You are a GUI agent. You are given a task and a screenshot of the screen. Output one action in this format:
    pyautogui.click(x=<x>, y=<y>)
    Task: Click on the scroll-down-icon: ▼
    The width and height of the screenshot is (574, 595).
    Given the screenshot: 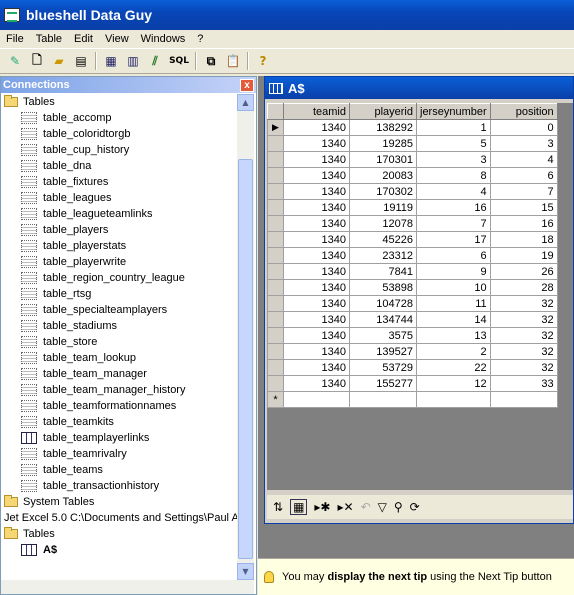 What is the action you would take?
    pyautogui.click(x=245, y=571)
    